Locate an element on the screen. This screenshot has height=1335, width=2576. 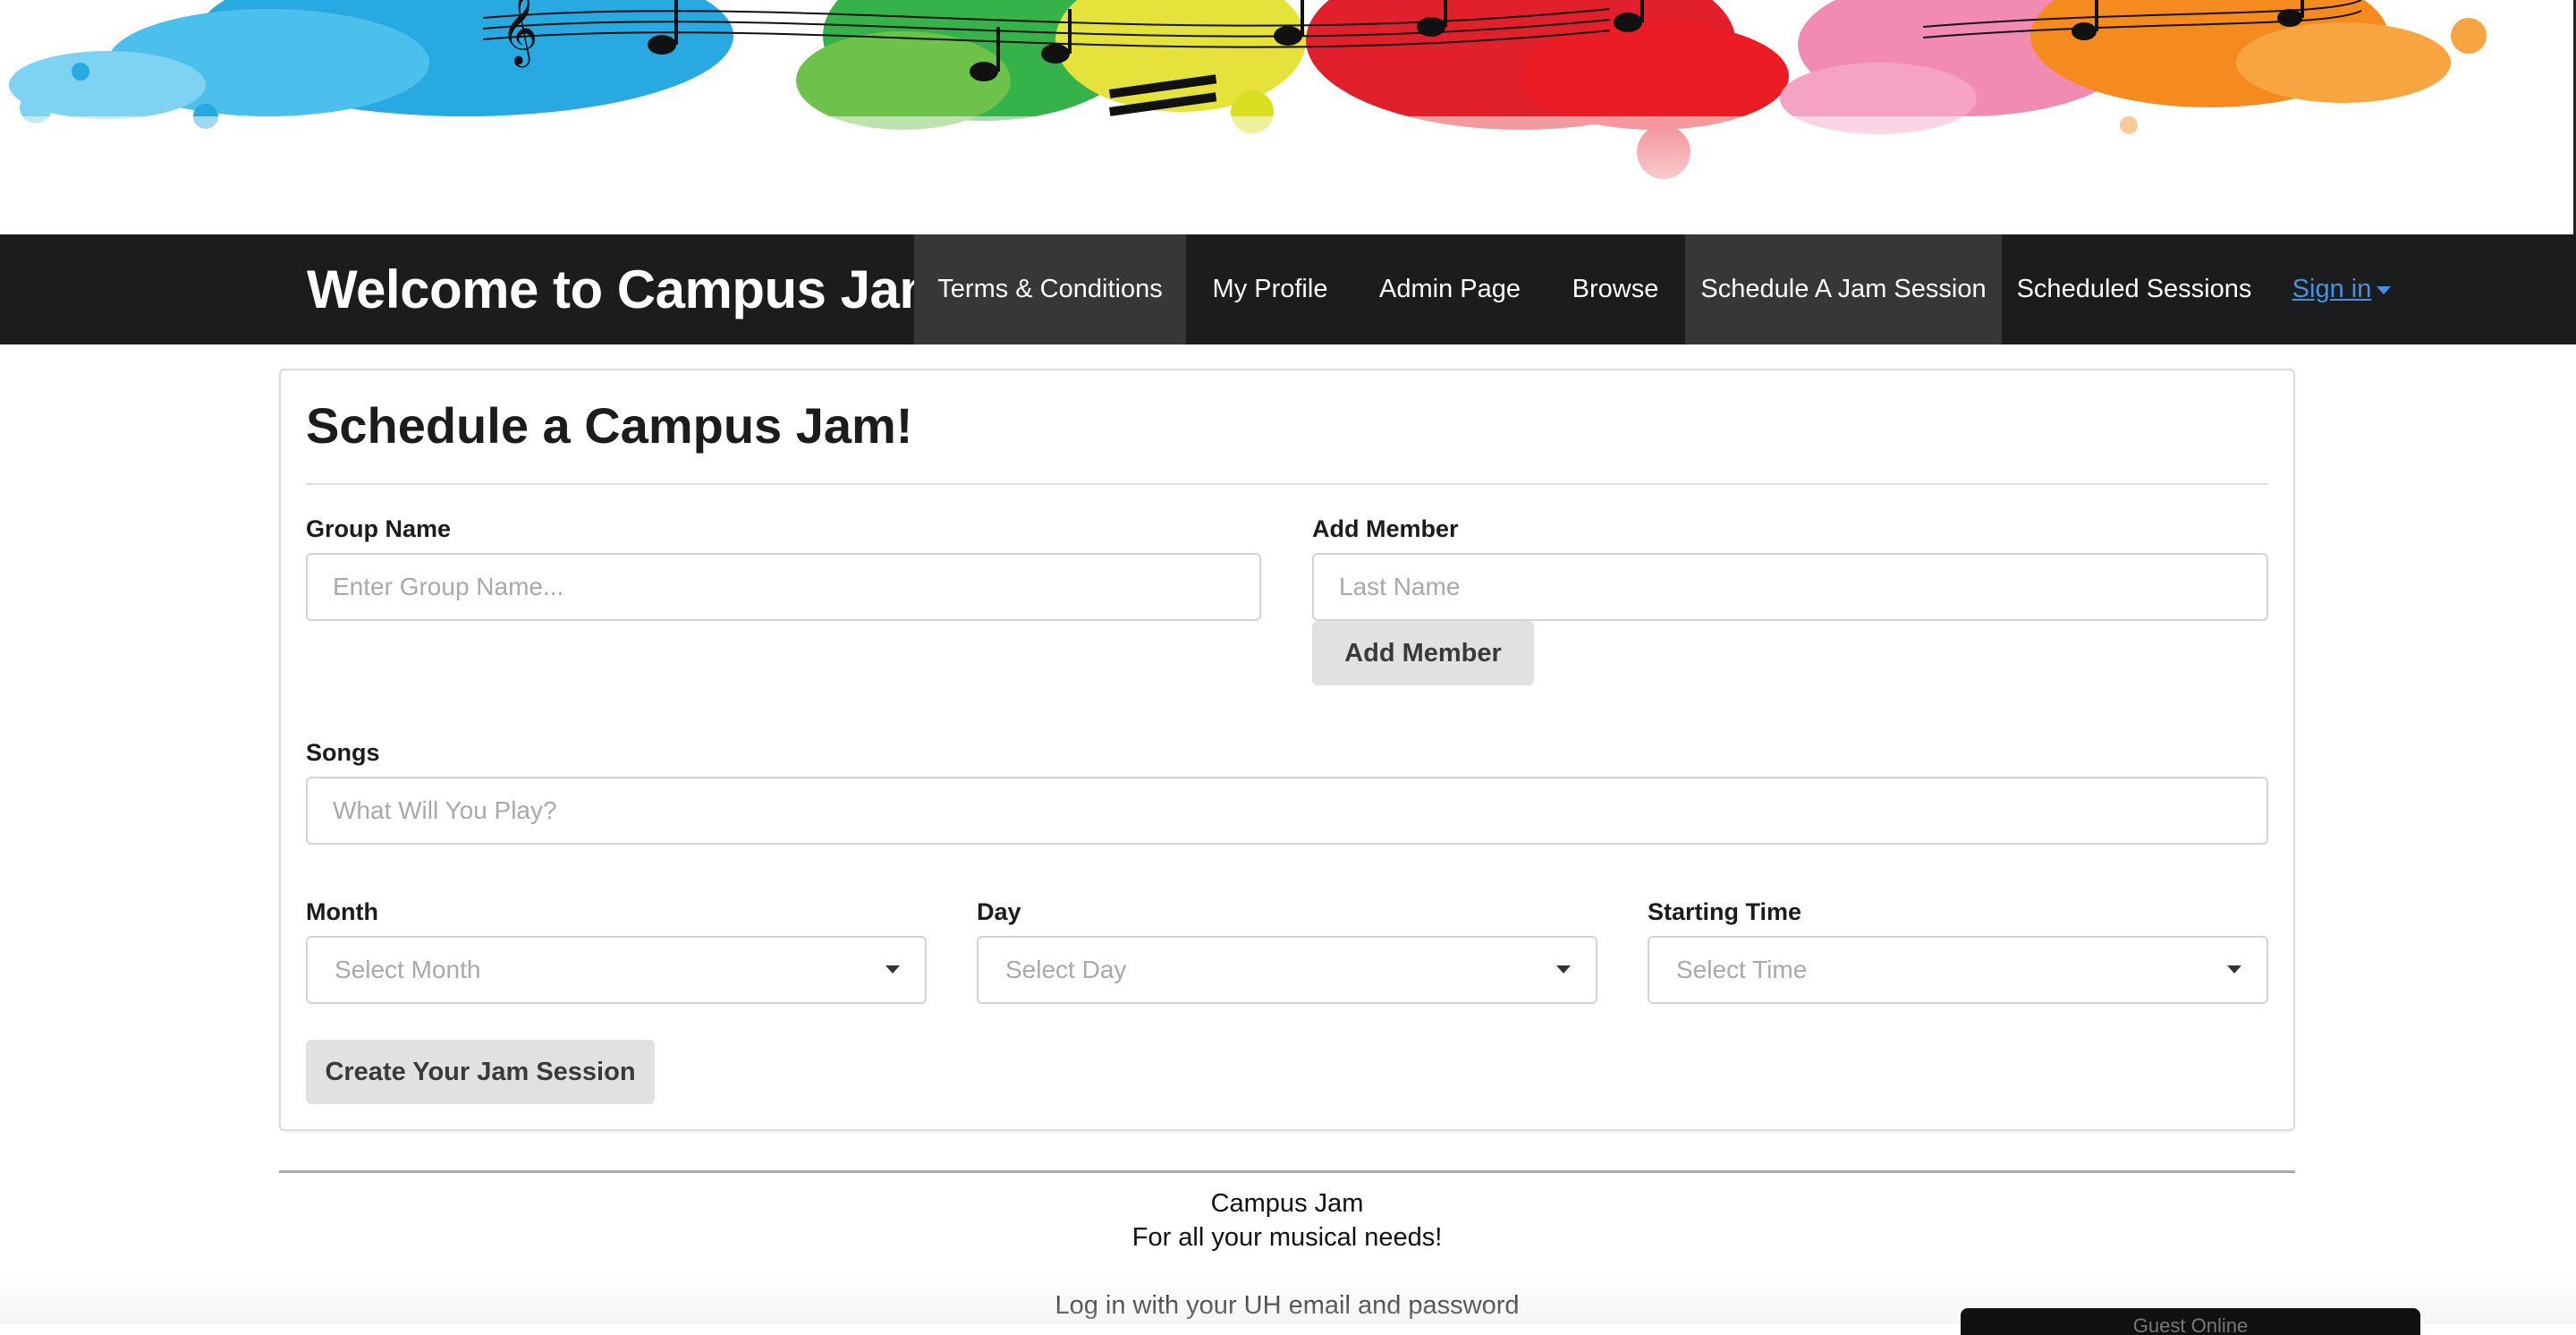
nav-my-profile: My Profile is located at coordinates (1270, 289).